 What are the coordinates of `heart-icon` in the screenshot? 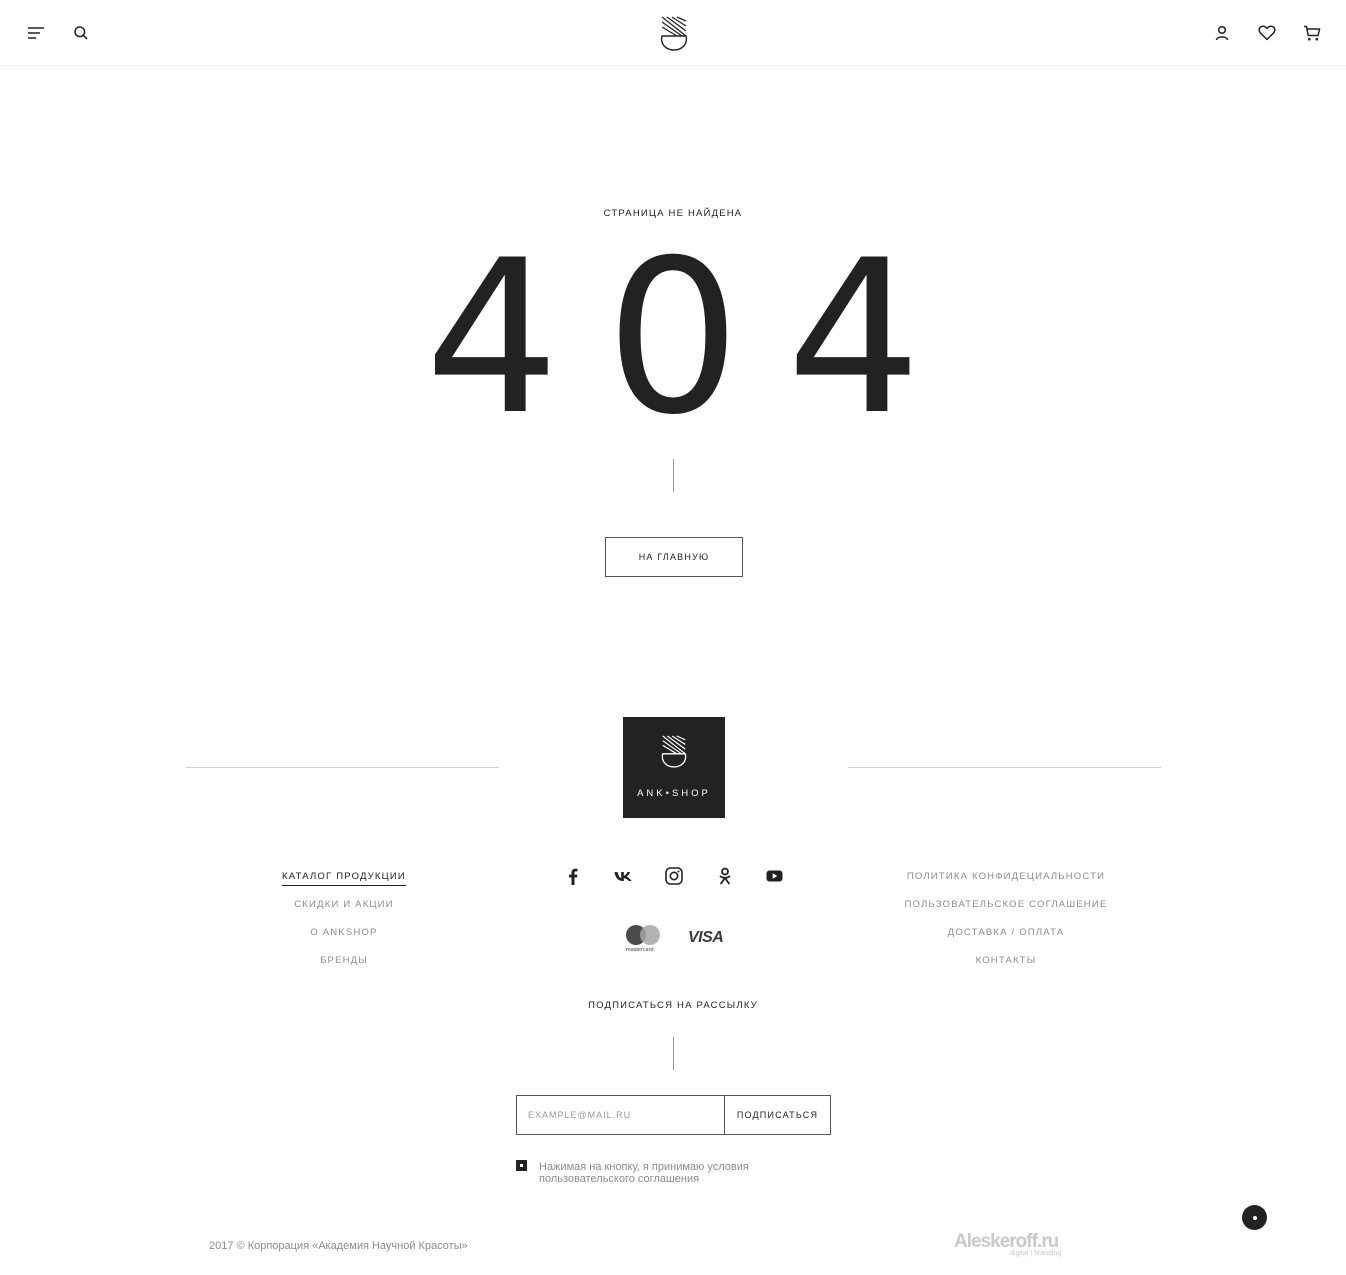 It's located at (1267, 33).